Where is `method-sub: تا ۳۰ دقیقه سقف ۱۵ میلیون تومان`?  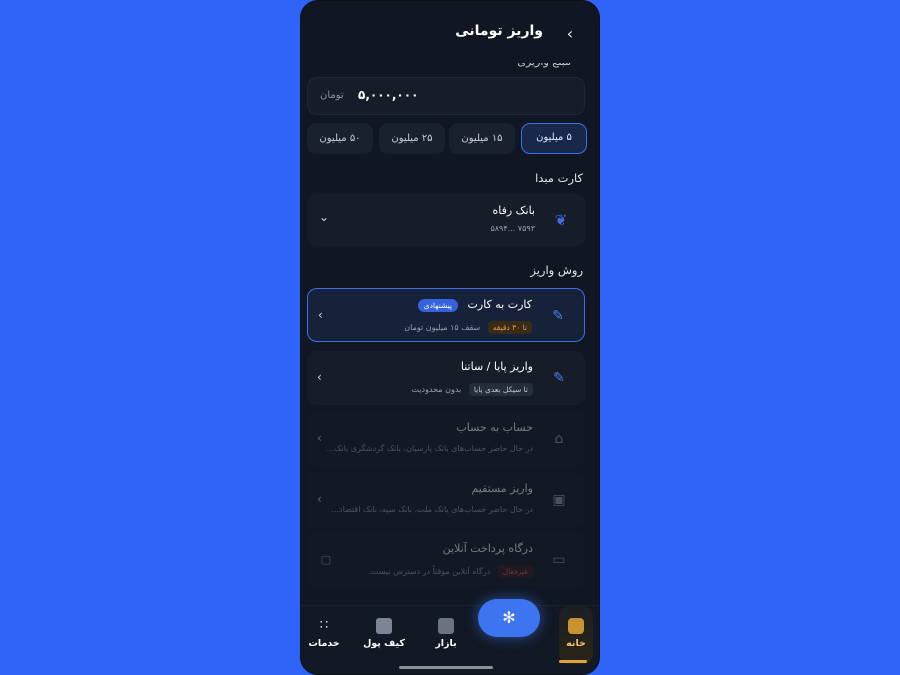 method-sub: تا ۳۰ دقیقه سقف ۱۵ میلیون تومان is located at coordinates (468, 327).